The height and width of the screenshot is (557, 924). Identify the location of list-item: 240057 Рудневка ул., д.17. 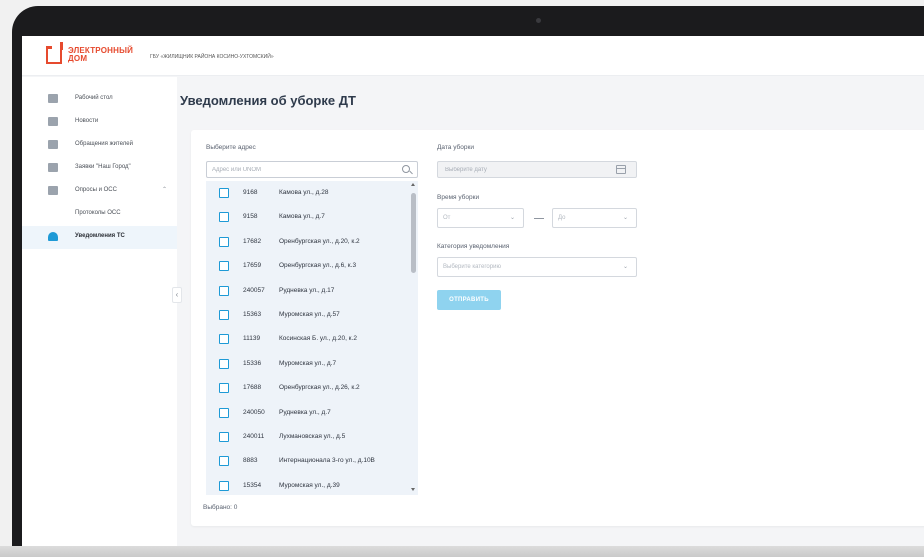
(307, 291).